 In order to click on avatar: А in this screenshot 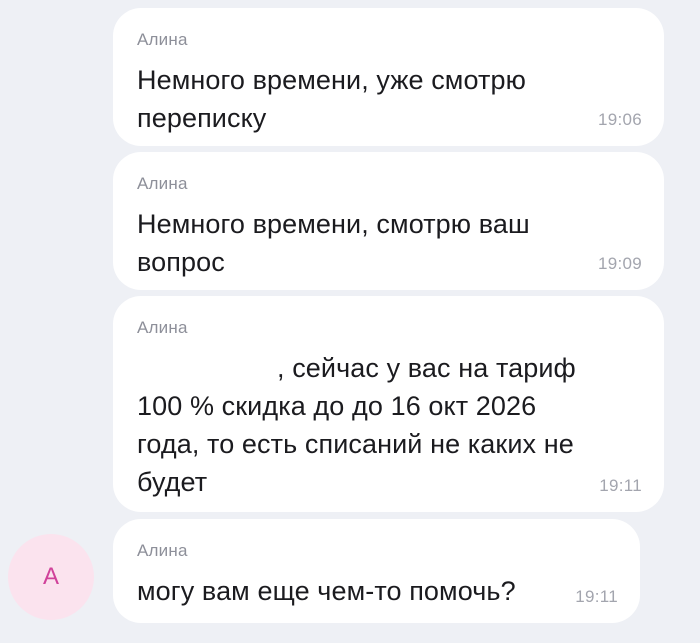, I will do `click(51, 577)`.